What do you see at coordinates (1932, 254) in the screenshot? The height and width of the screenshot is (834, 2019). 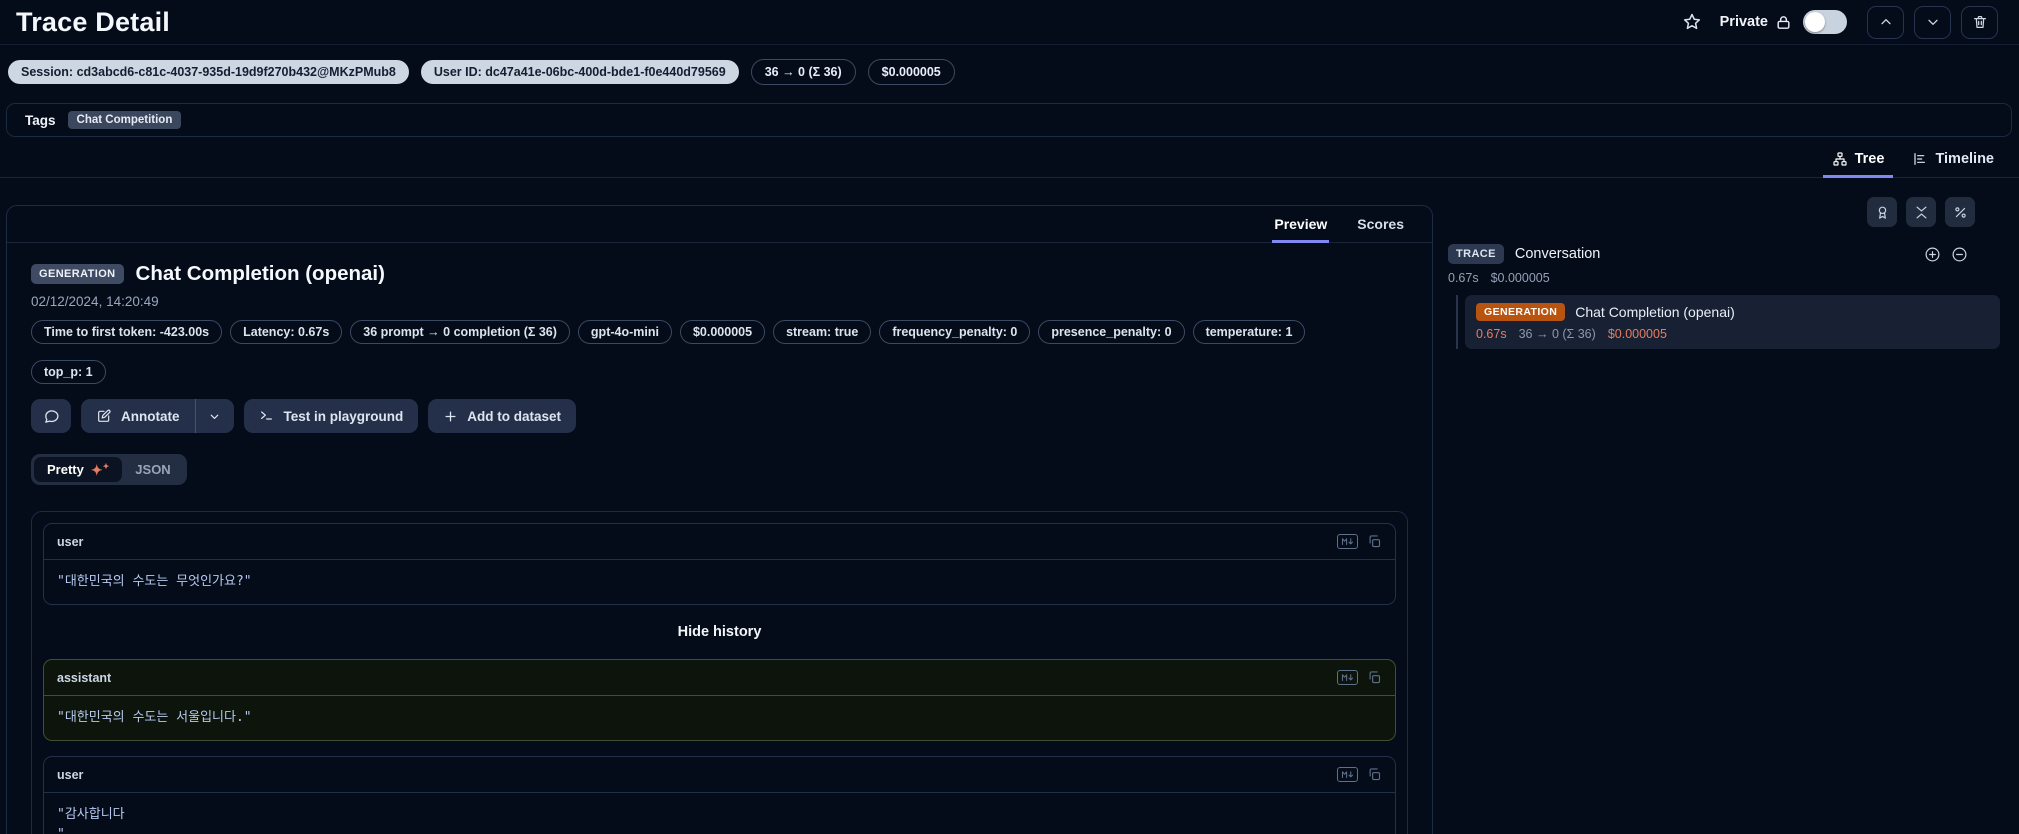 I see `expand-all-icon` at bounding box center [1932, 254].